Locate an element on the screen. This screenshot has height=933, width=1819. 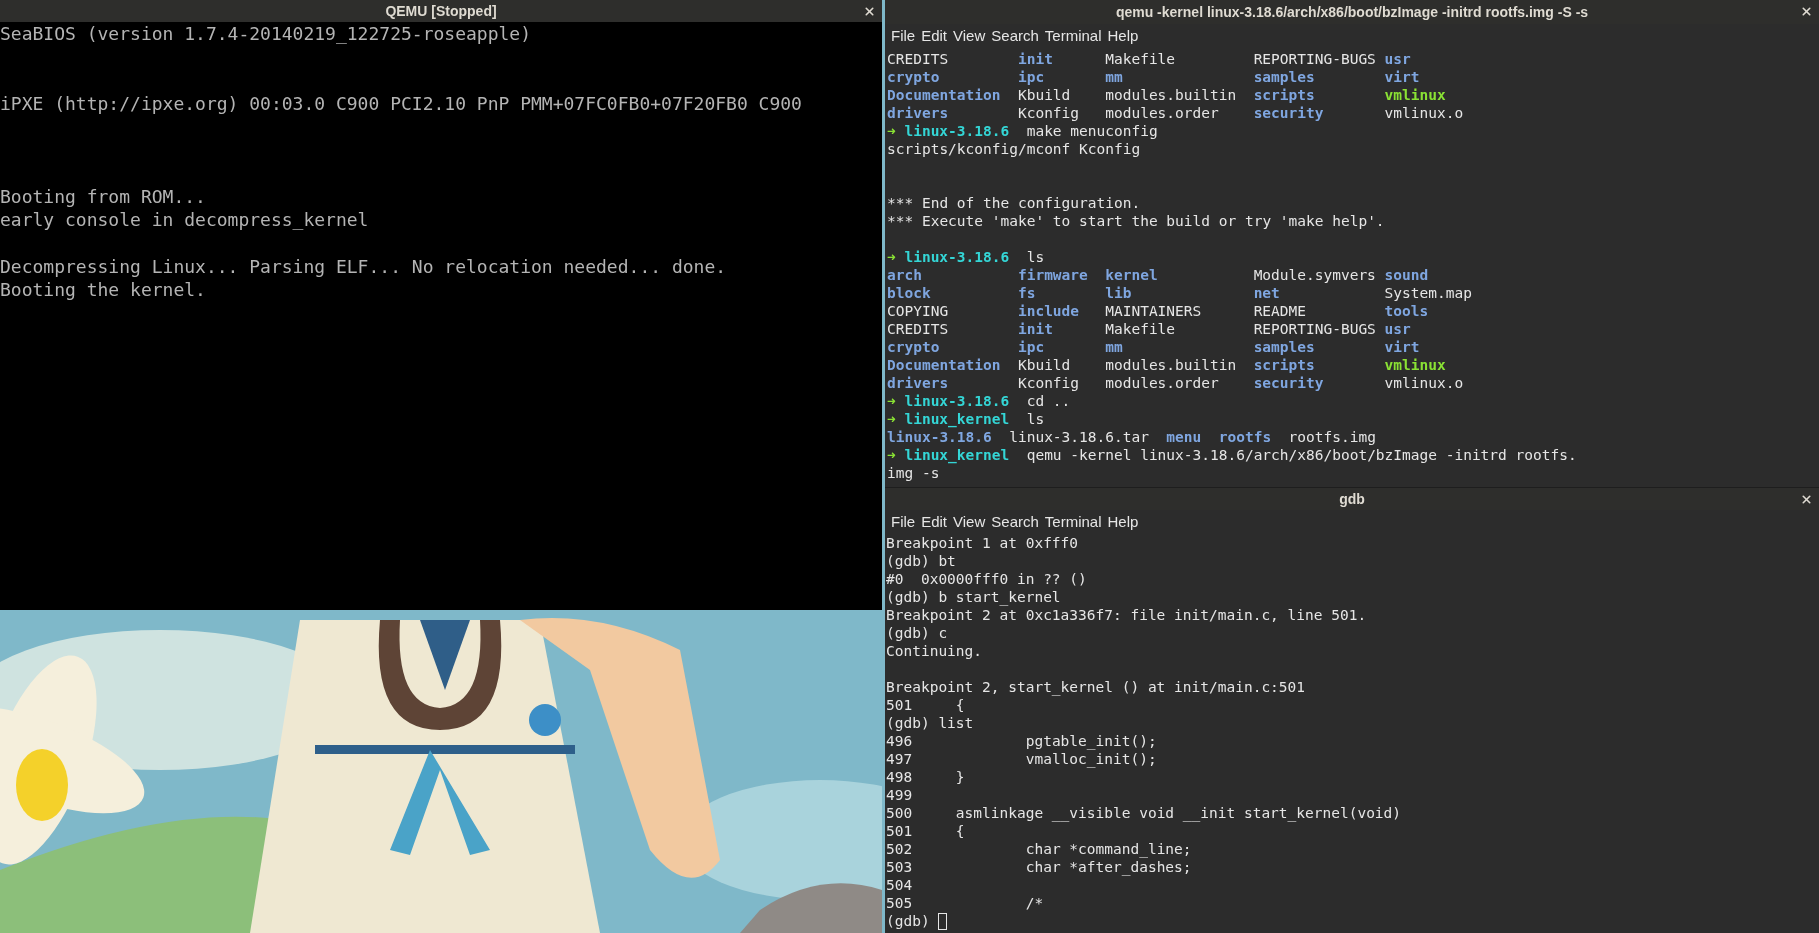
console-line: Booting the kernel. is located at coordinates (103, 290).